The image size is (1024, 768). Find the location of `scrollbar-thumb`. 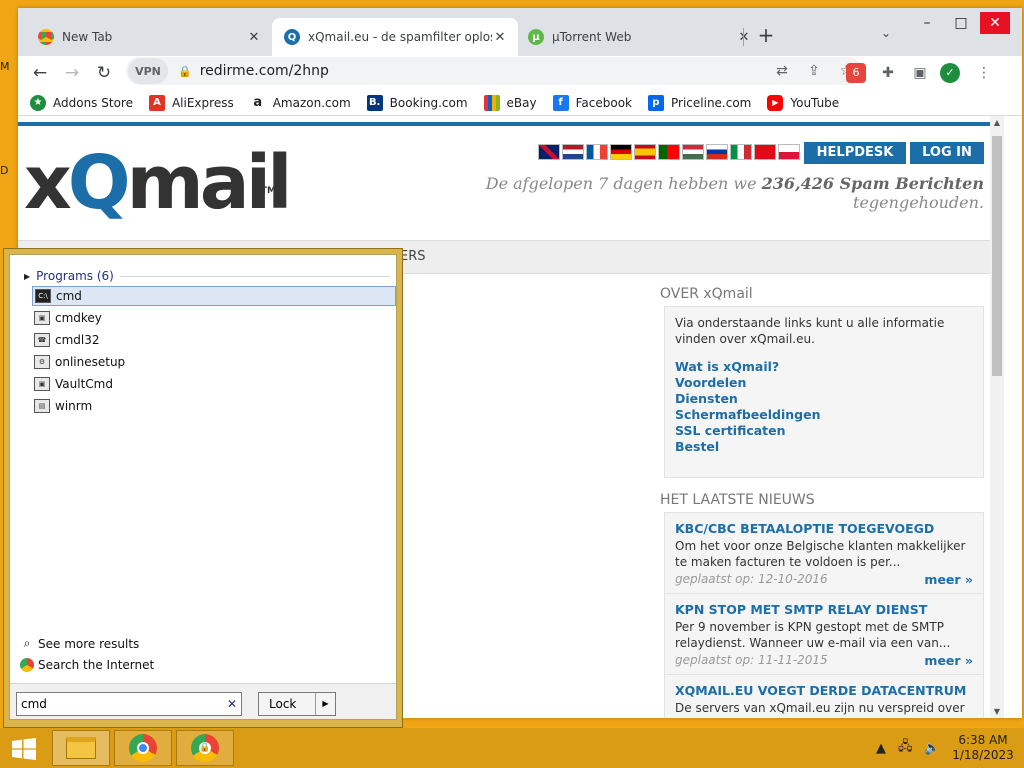

scrollbar-thumb is located at coordinates (997, 256).